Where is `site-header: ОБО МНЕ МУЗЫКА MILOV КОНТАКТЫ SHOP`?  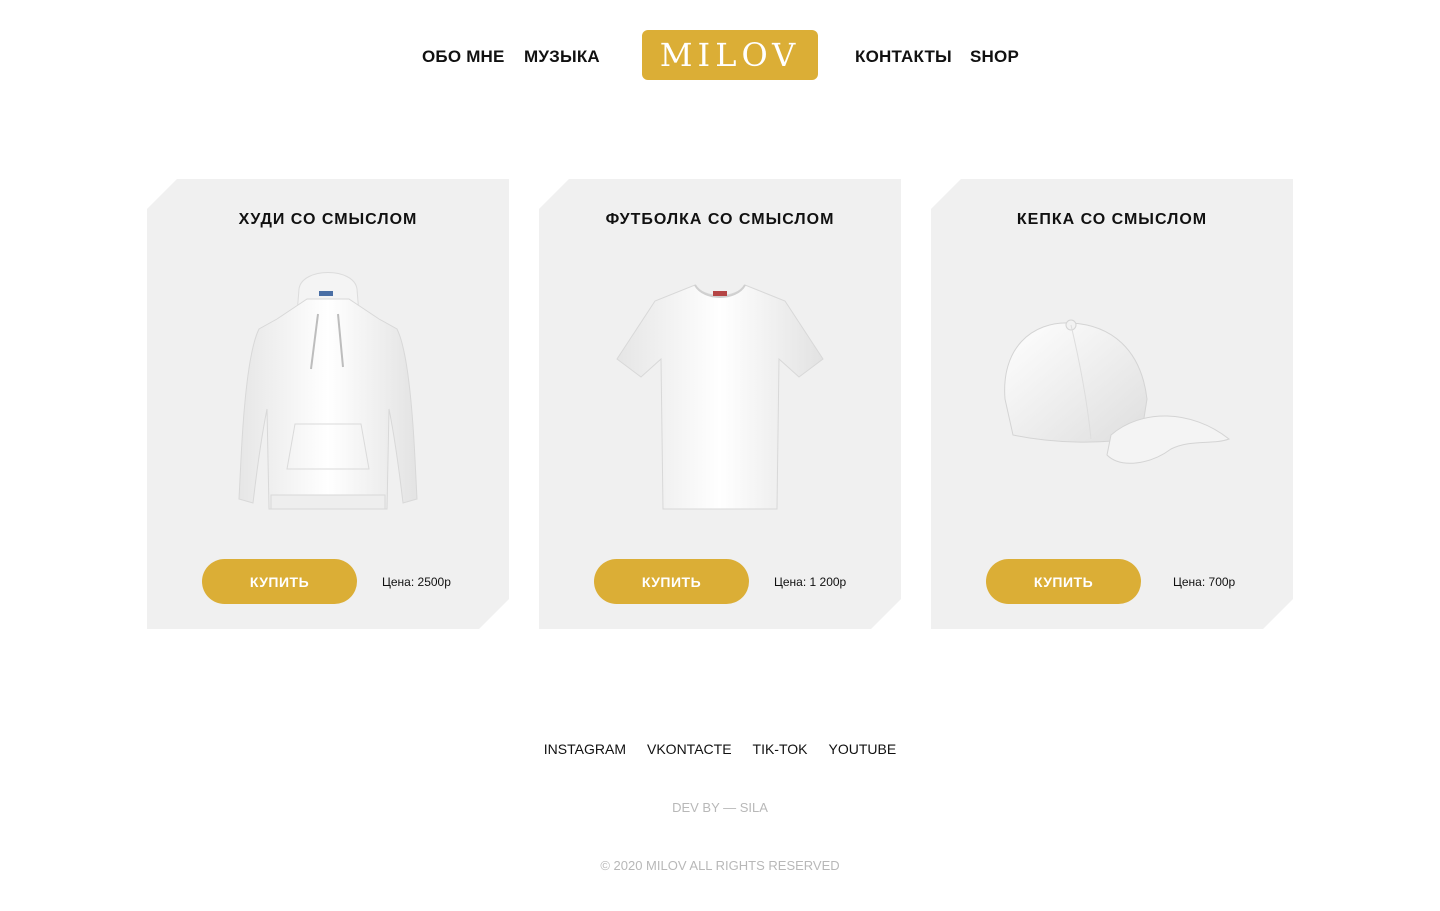 site-header: ОБО МНЕ МУЗЫКА MILOV КОНТАКТЫ SHOP is located at coordinates (720, 55).